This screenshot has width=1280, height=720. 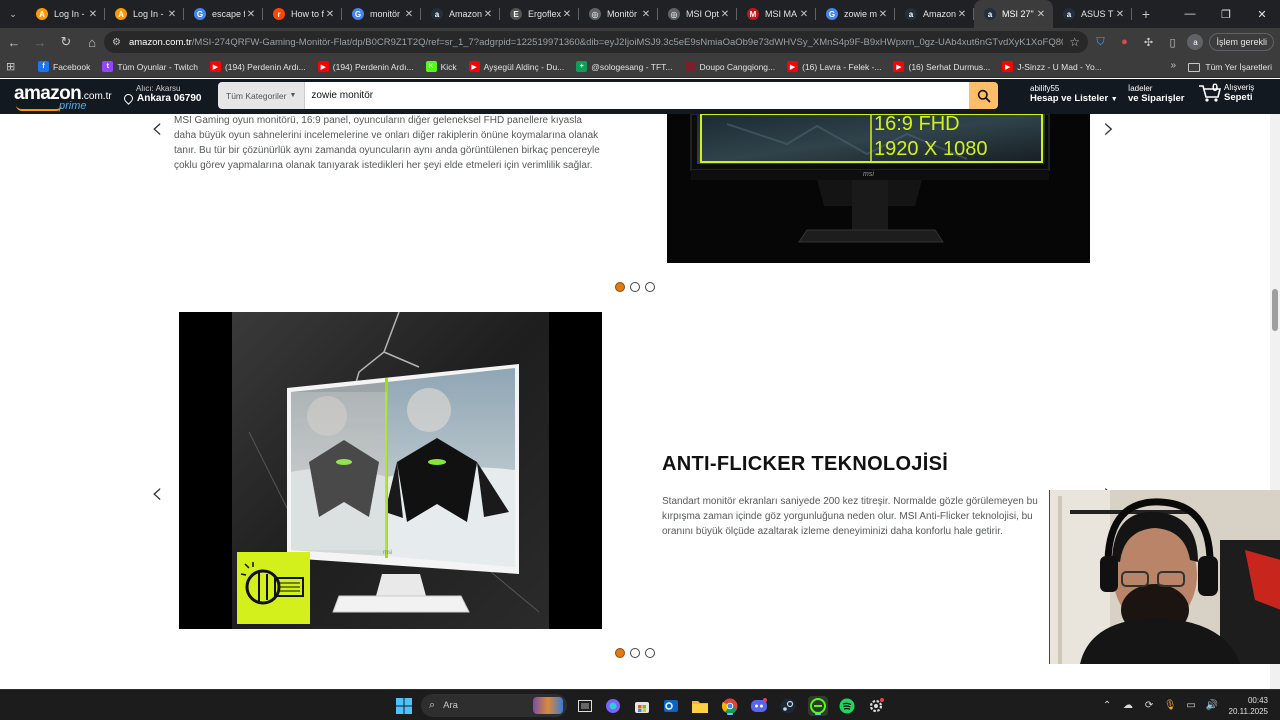 What do you see at coordinates (66, 42) in the screenshot?
I see `reload-icon: ↻` at bounding box center [66, 42].